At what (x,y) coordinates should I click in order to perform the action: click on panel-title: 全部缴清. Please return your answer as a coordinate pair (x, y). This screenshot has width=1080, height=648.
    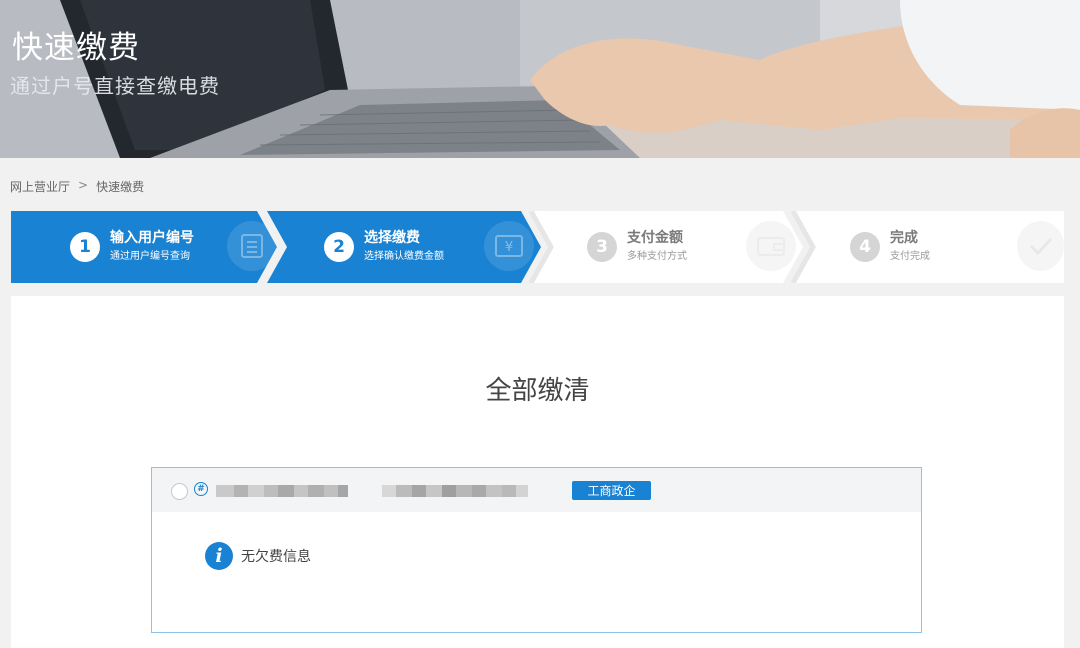
    Looking at the image, I should click on (537, 391).